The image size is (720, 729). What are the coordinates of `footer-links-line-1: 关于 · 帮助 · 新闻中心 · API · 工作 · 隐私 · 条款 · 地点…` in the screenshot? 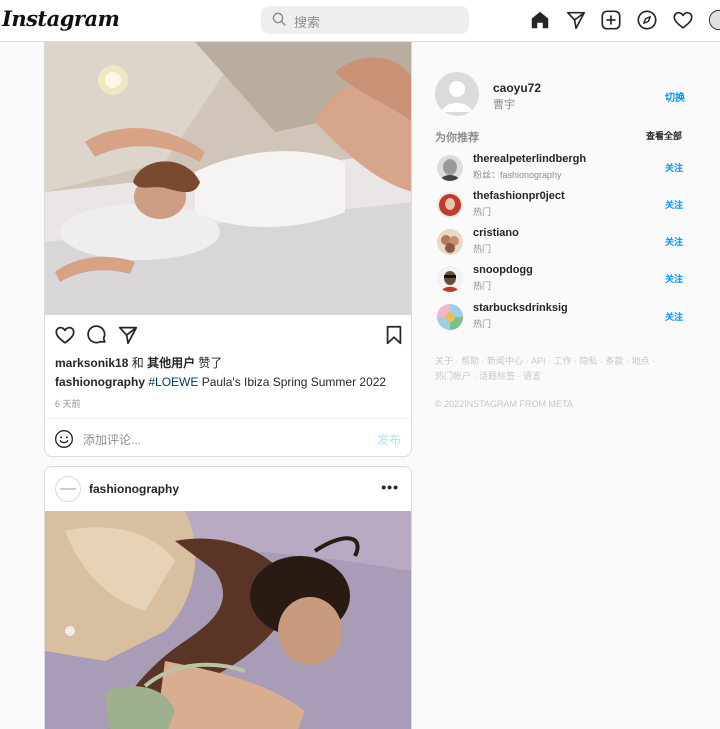 It's located at (565, 361).